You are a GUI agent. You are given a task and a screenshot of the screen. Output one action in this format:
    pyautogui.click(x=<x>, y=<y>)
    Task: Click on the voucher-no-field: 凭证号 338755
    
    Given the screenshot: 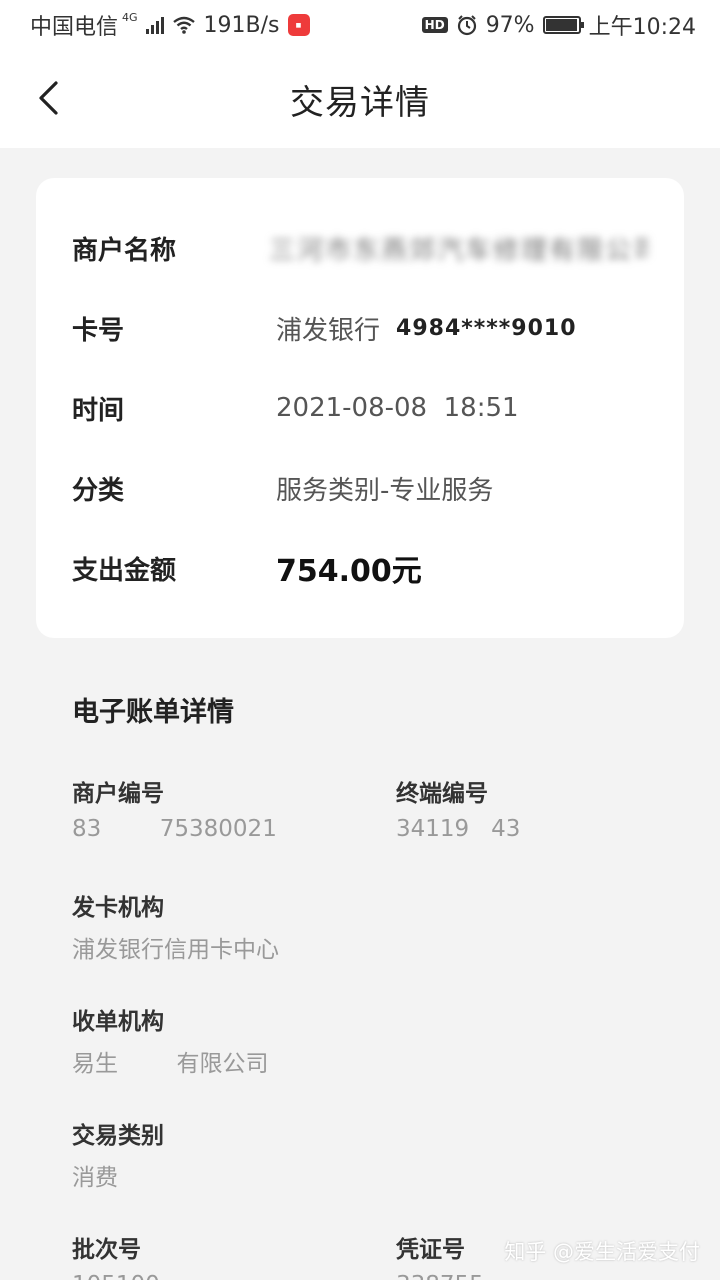 What is the action you would take?
    pyautogui.click(x=440, y=1255)
    